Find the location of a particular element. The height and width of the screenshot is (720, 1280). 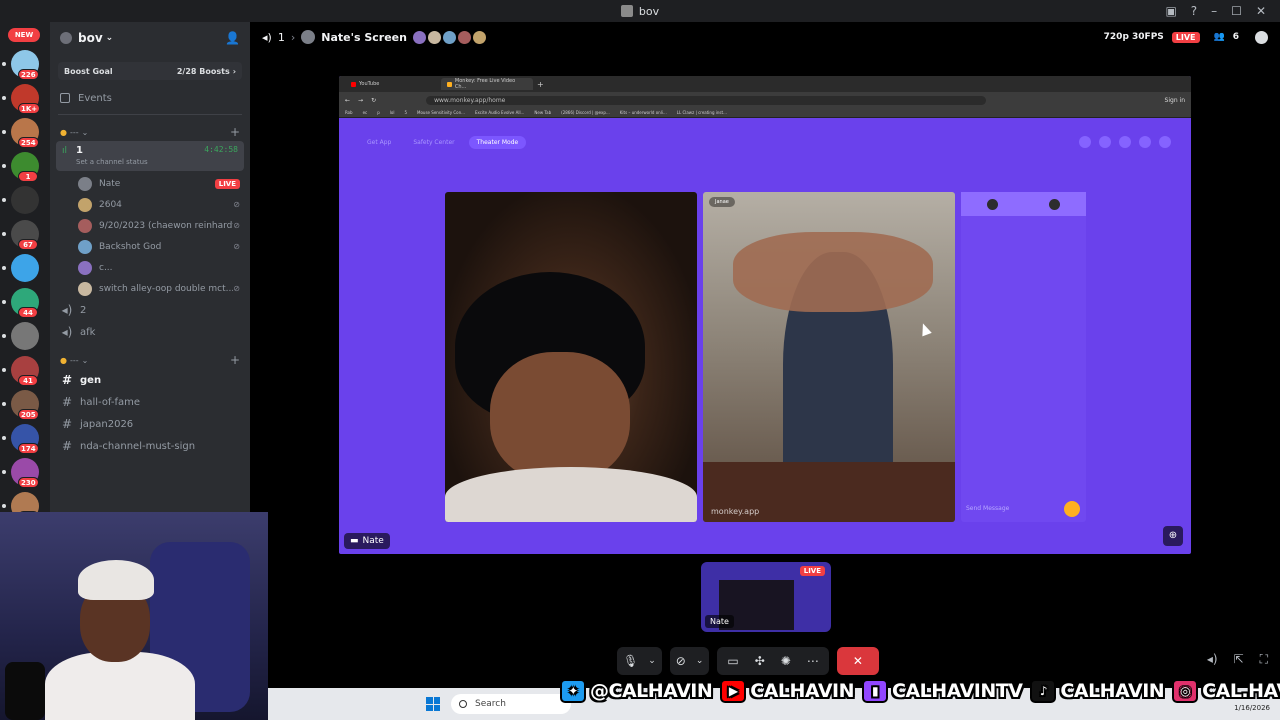

close-button: ✕ is located at coordinates (1261, 11).